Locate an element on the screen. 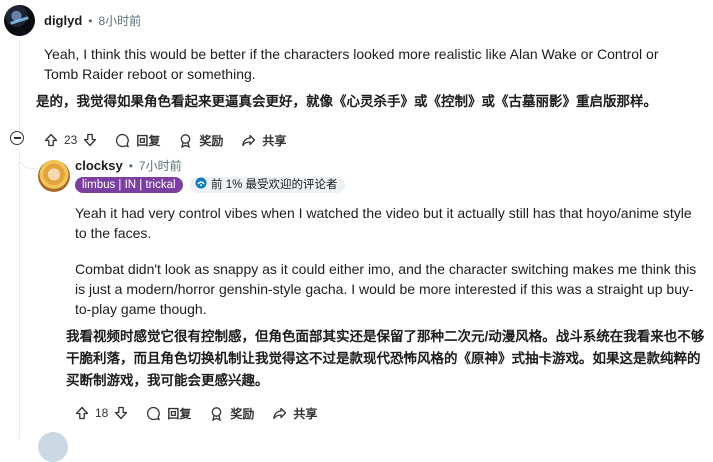 This screenshot has width=713, height=462. vote-count: 18 is located at coordinates (102, 413).